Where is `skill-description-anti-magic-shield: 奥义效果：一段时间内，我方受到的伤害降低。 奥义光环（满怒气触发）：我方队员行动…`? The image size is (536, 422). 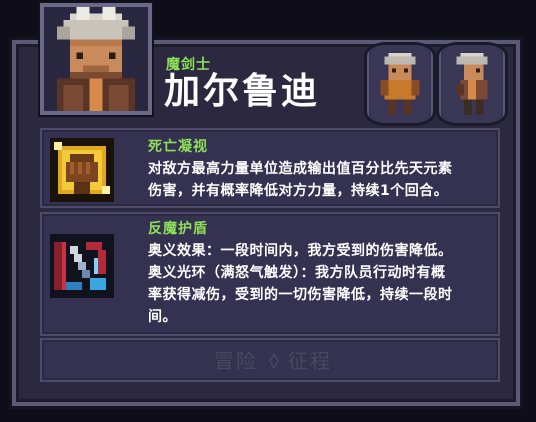 skill-description-anti-magic-shield: 奥义效果：一段时间内，我方受到的伤害降低。 奥义光环（满怒气触发）：我方队员行动… is located at coordinates (323, 284).